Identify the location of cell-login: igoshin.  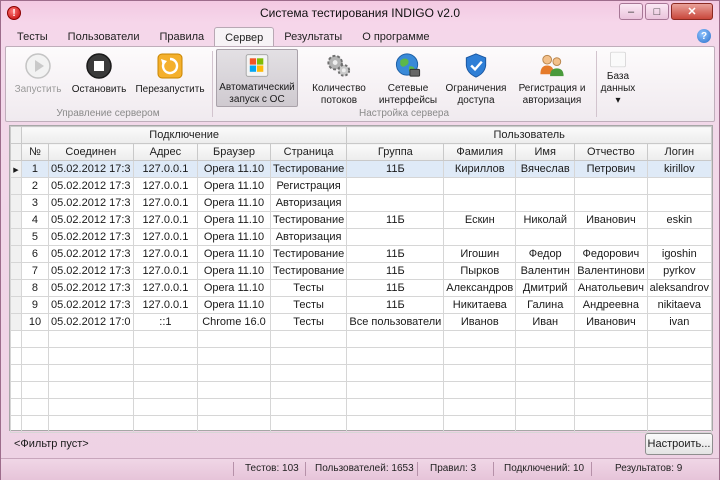
(679, 254).